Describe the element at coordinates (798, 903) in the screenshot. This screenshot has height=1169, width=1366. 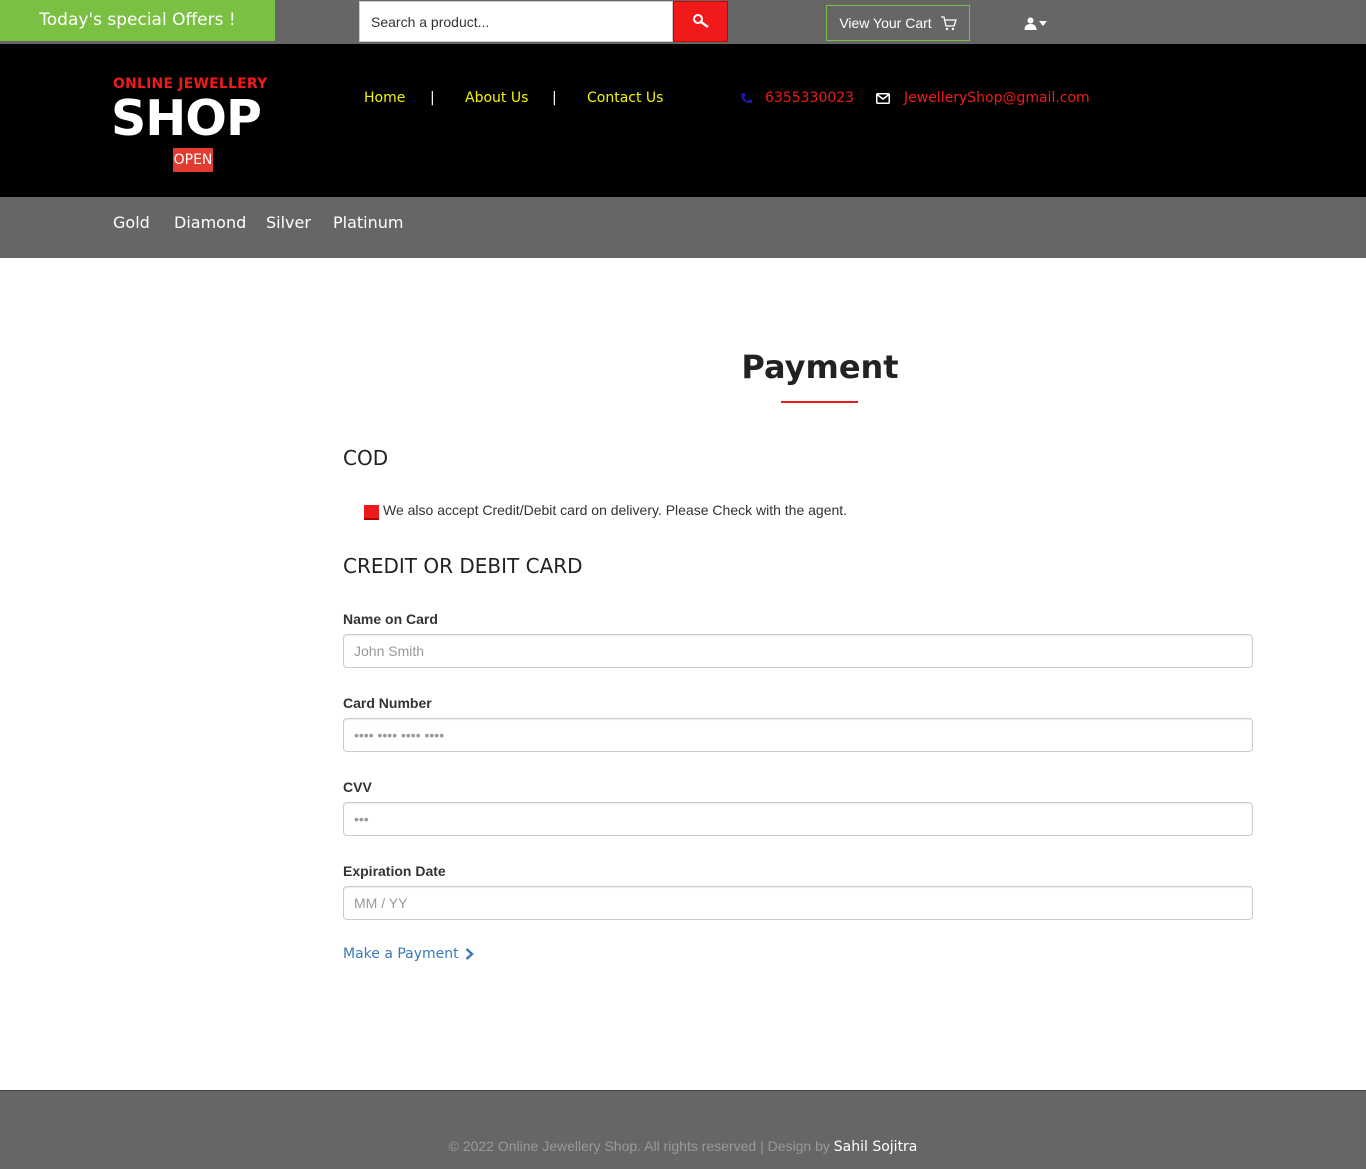
I see `expiration-date-input` at that location.